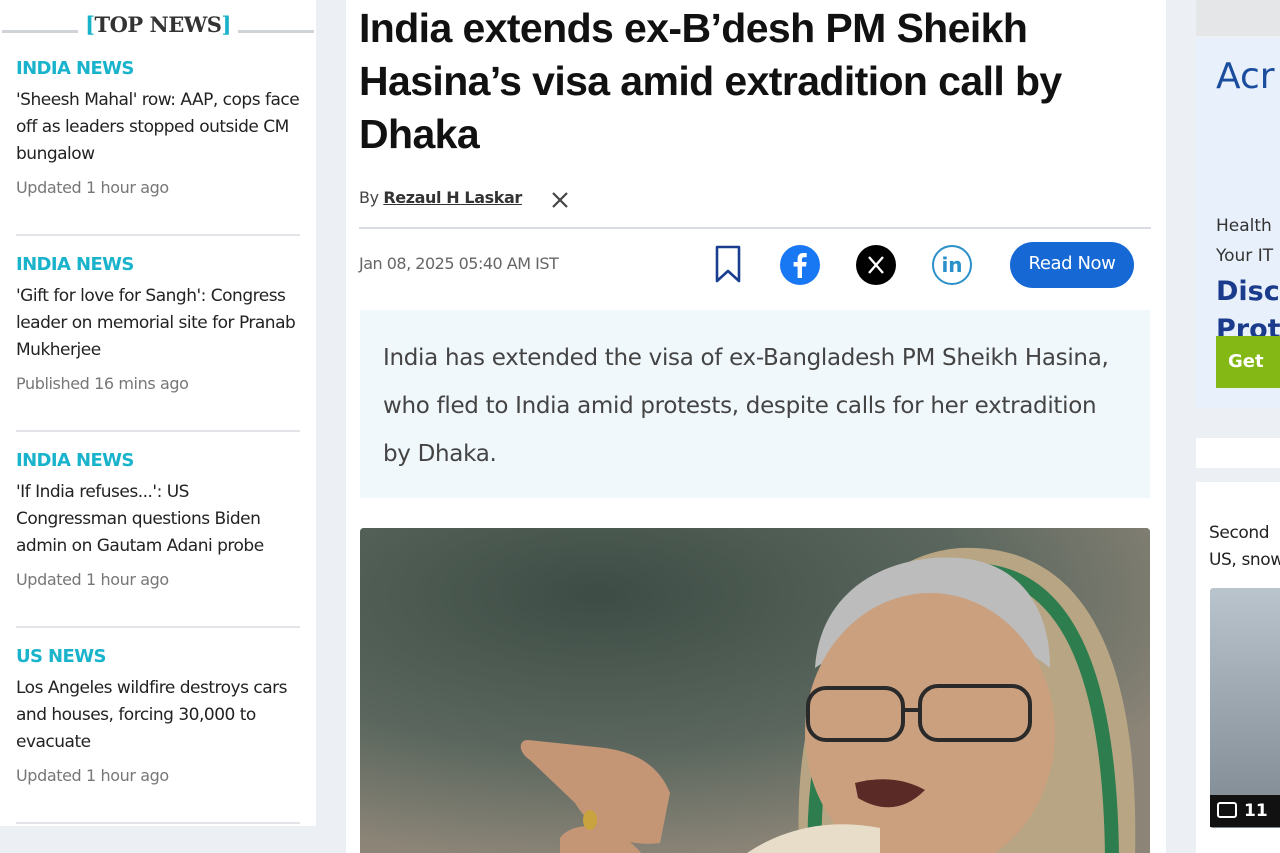 Image resolution: width=1280 pixels, height=853 pixels. I want to click on x-share-button, so click(876, 265).